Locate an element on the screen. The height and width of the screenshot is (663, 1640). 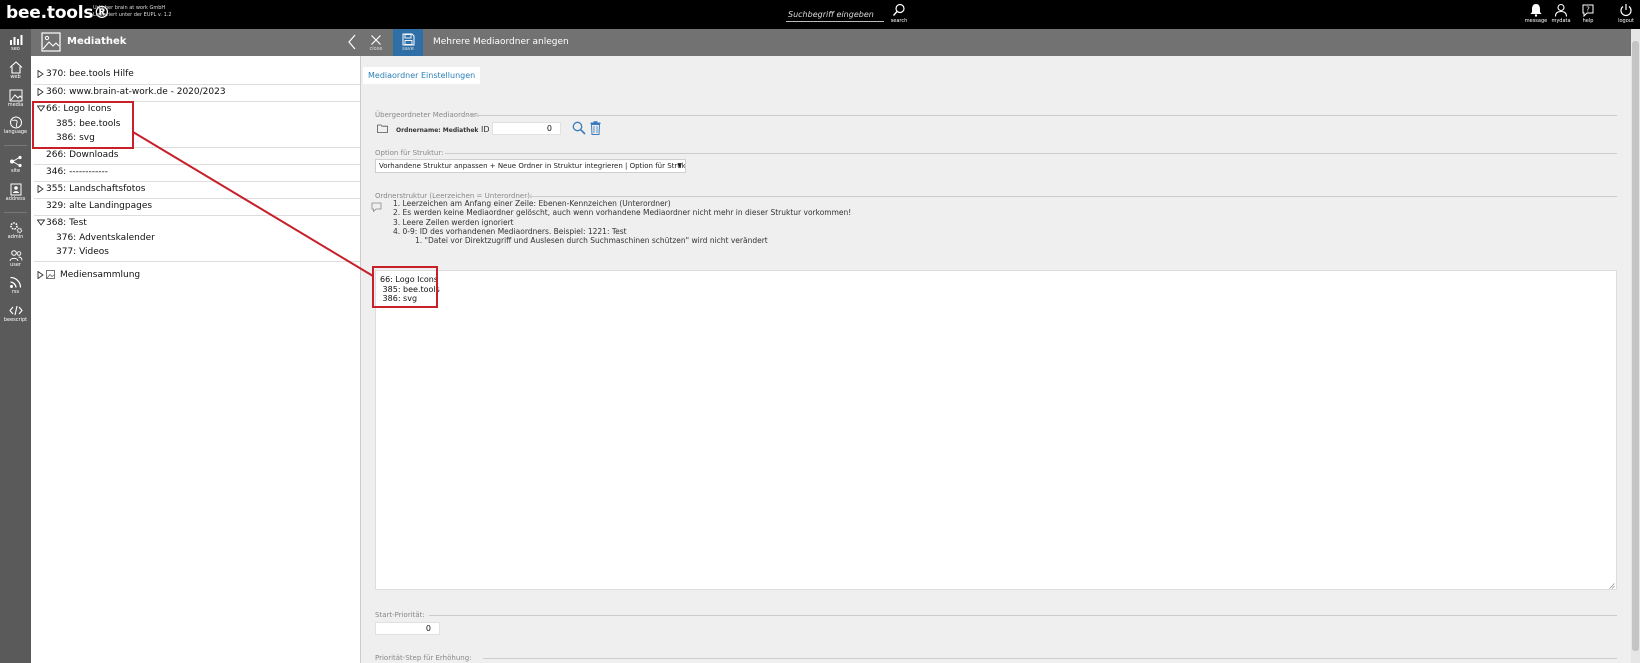
search-input is located at coordinates (835, 15).